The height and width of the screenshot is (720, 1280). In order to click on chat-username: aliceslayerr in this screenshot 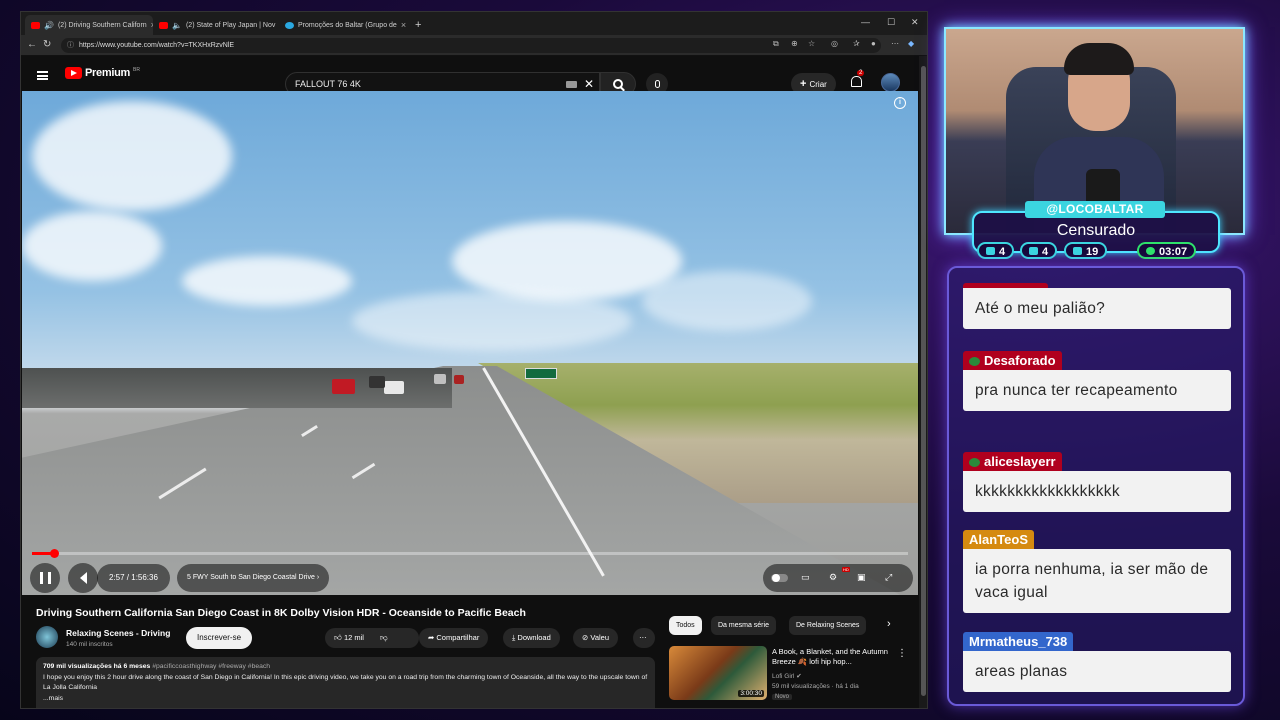, I will do `click(1012, 461)`.